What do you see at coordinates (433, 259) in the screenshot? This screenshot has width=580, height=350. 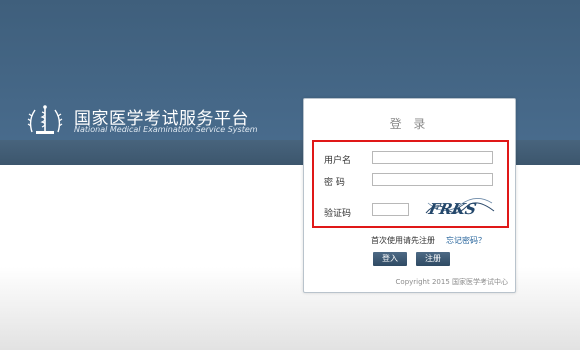 I see `register-button: 注册` at bounding box center [433, 259].